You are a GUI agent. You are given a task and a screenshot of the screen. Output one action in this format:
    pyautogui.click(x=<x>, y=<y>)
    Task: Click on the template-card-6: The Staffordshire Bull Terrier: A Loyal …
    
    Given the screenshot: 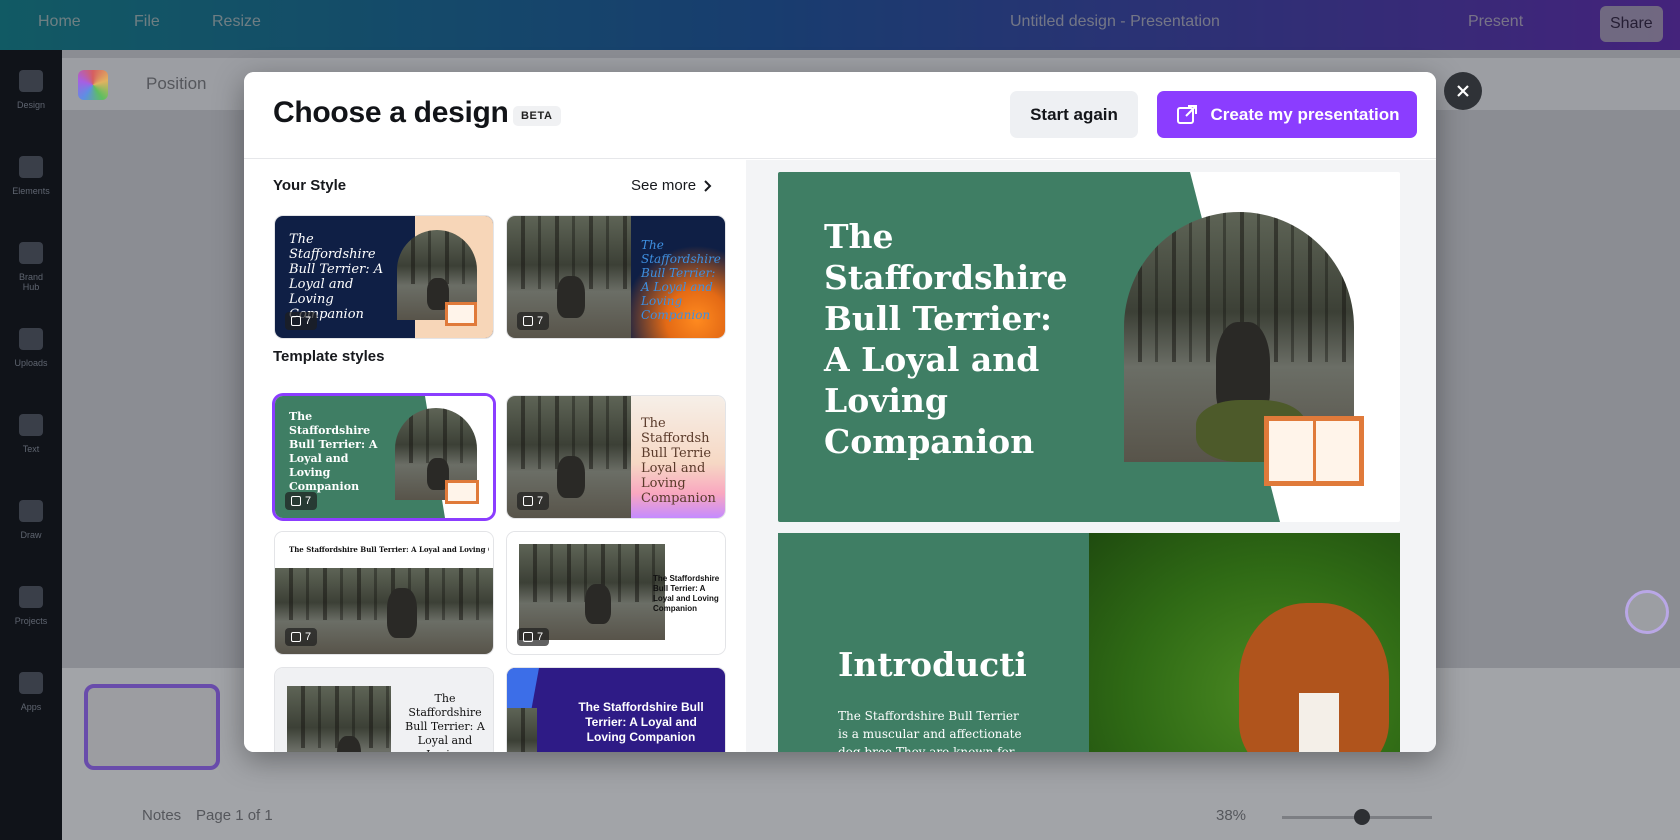 What is the action you would take?
    pyautogui.click(x=616, y=710)
    